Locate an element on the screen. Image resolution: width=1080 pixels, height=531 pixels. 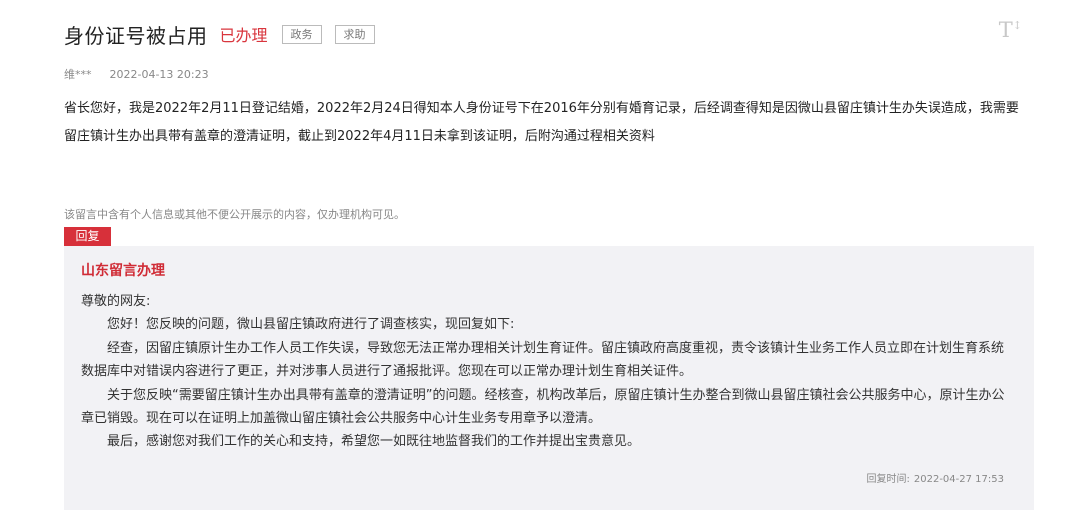
reply-org-name: 山东留言办理 is located at coordinates (123, 271).